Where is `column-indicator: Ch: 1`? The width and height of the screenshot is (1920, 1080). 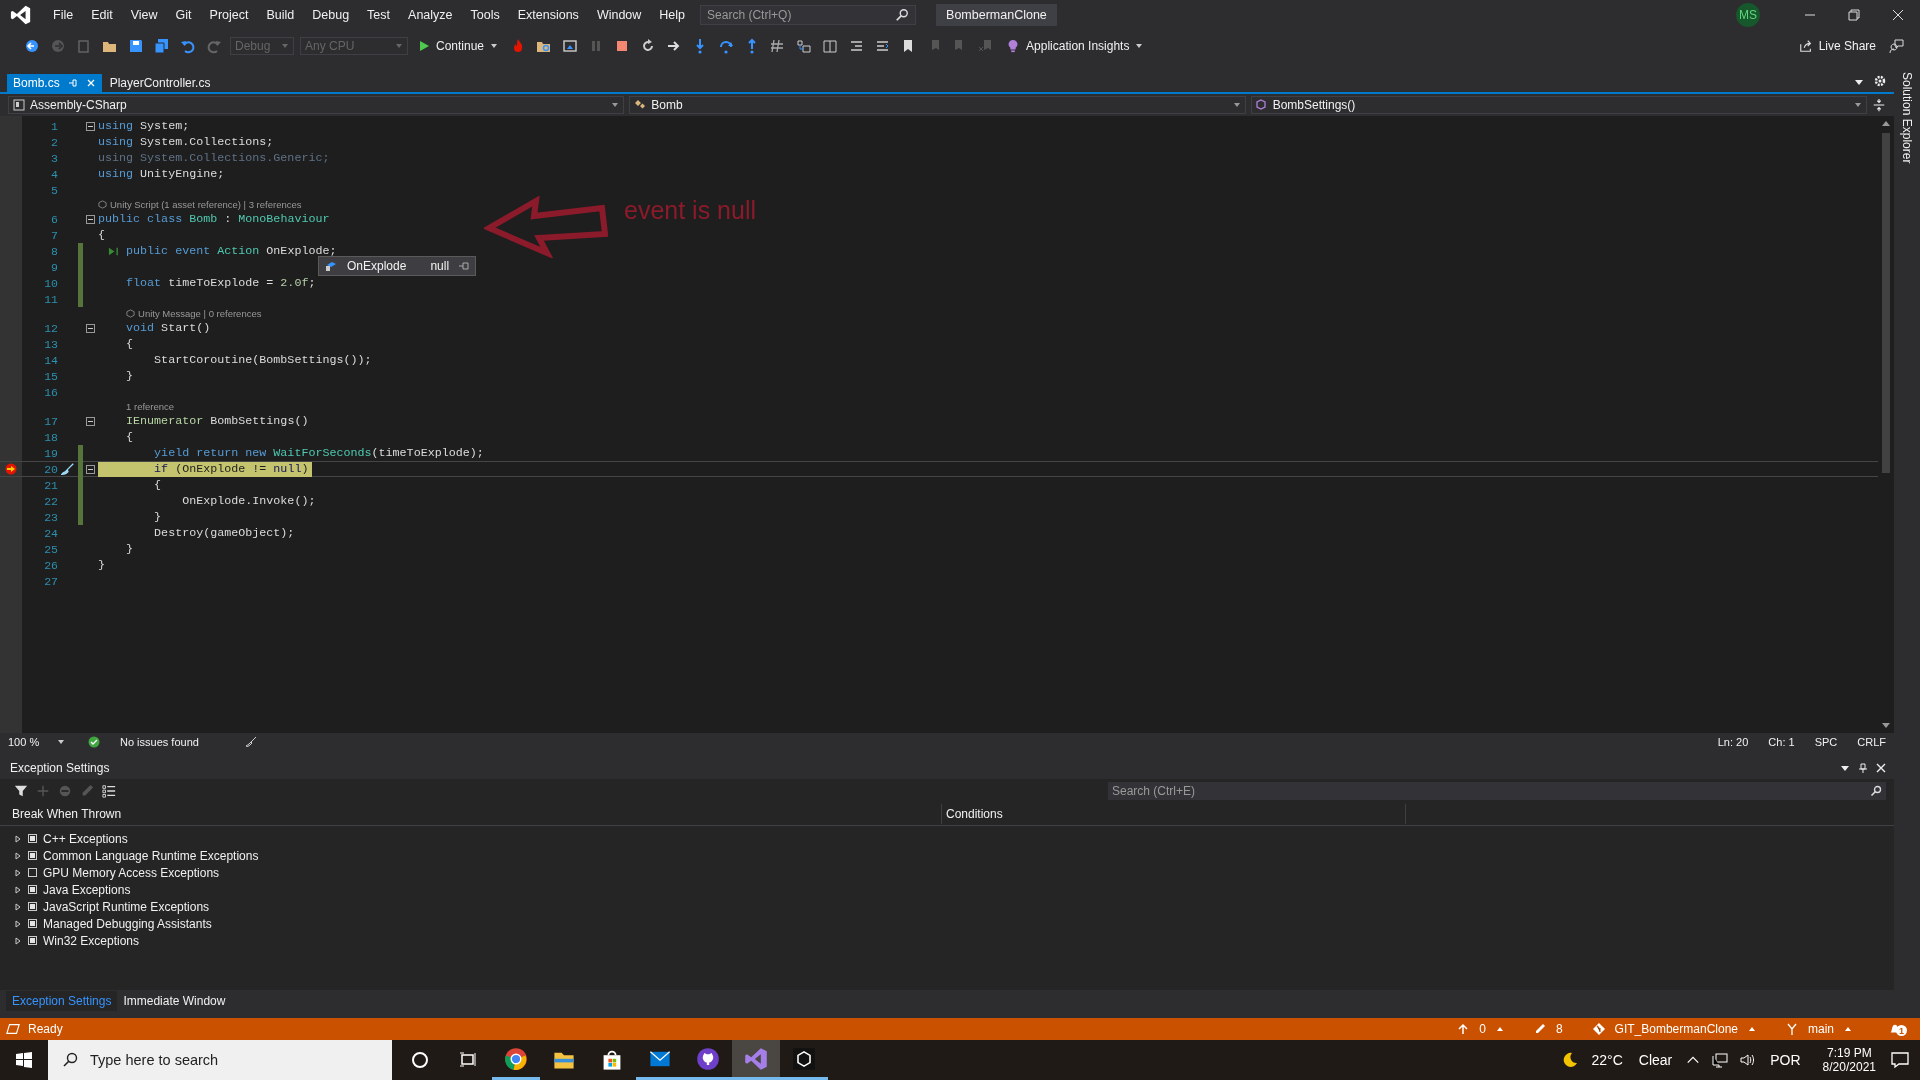
column-indicator: Ch: 1 is located at coordinates (1781, 742).